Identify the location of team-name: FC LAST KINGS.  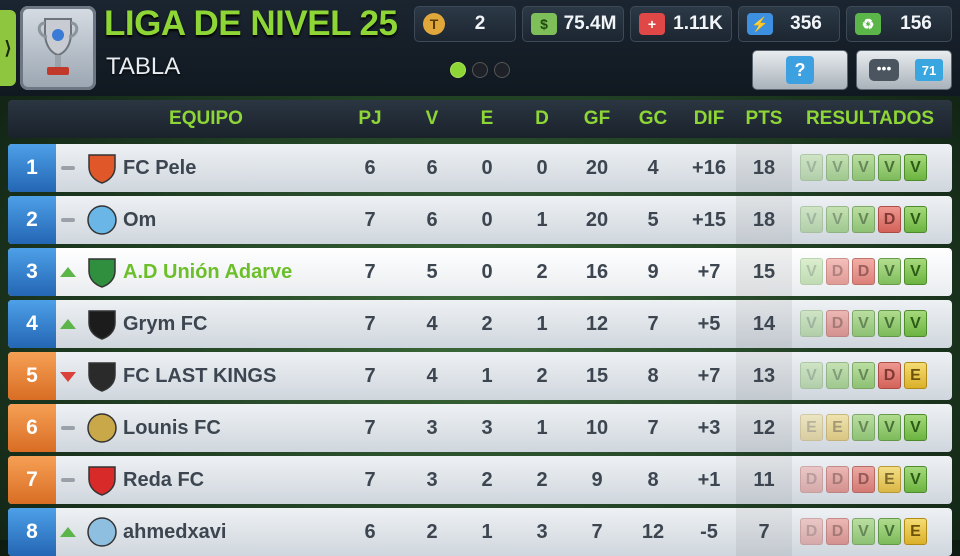
(199, 376).